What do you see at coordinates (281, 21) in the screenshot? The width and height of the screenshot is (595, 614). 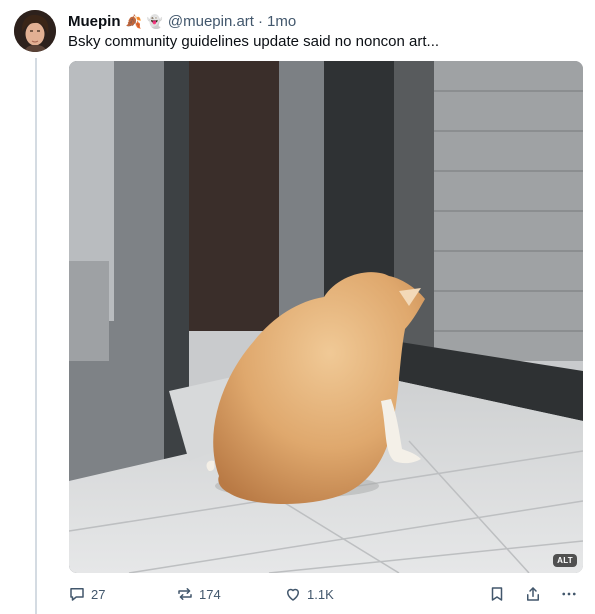 I see `timestamp: 1mo` at bounding box center [281, 21].